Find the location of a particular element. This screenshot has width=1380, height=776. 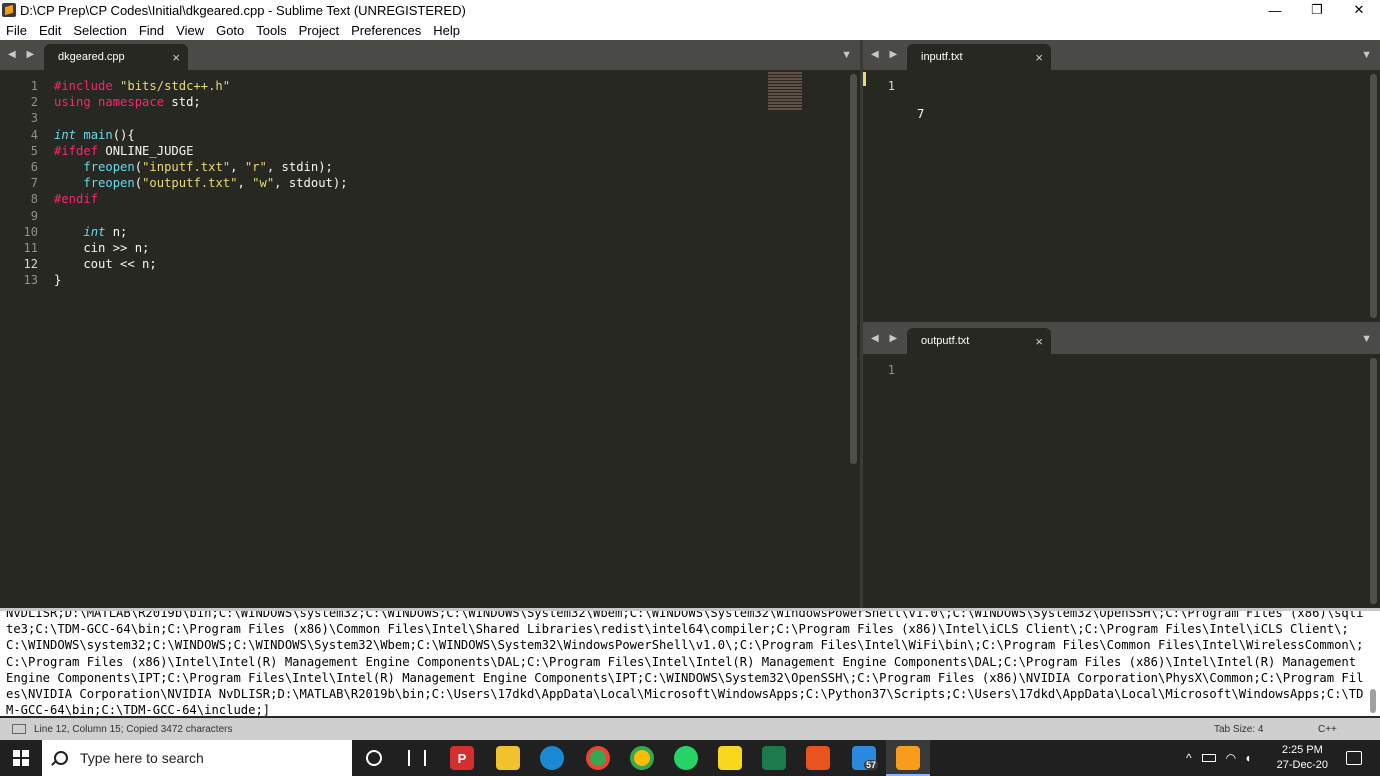

file-explorer-icon is located at coordinates (508, 758).